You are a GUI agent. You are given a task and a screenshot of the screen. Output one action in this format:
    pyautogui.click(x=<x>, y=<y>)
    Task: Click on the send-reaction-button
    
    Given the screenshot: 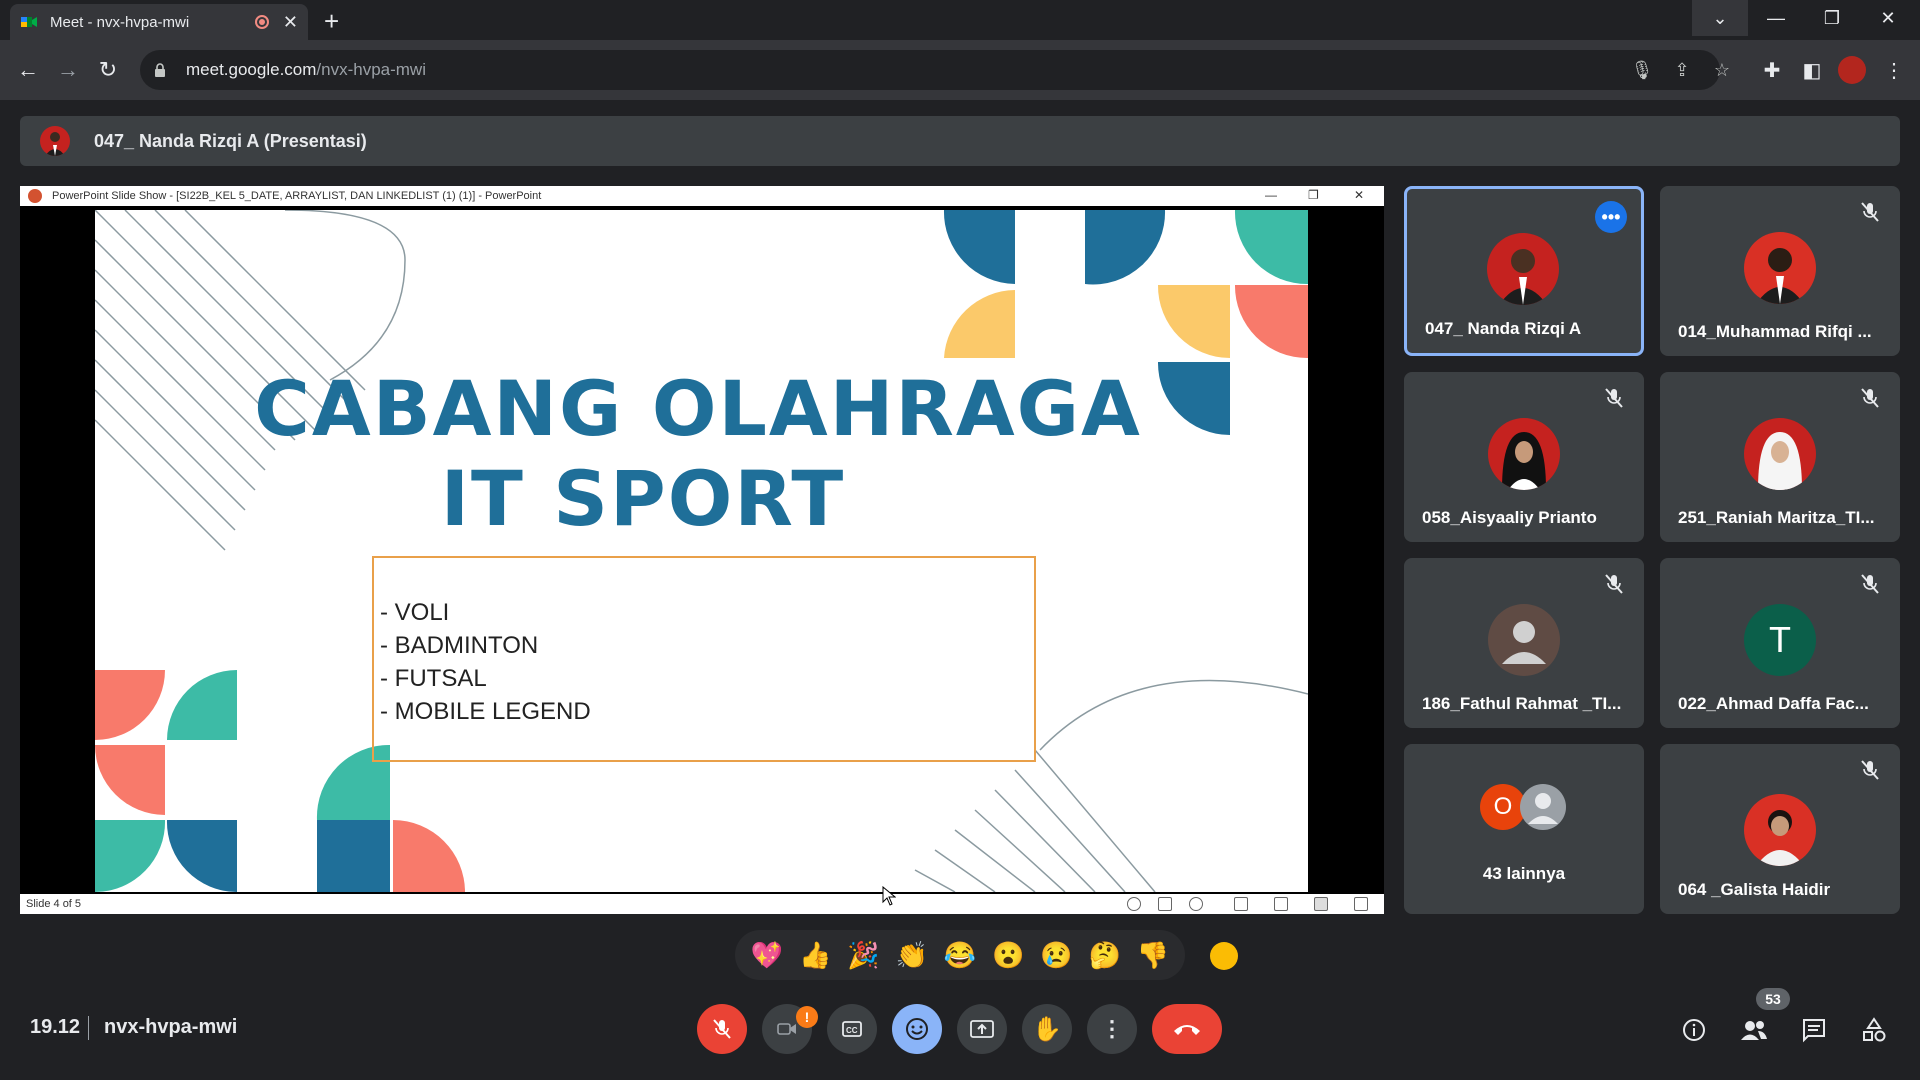 What is the action you would take?
    pyautogui.click(x=917, y=1029)
    